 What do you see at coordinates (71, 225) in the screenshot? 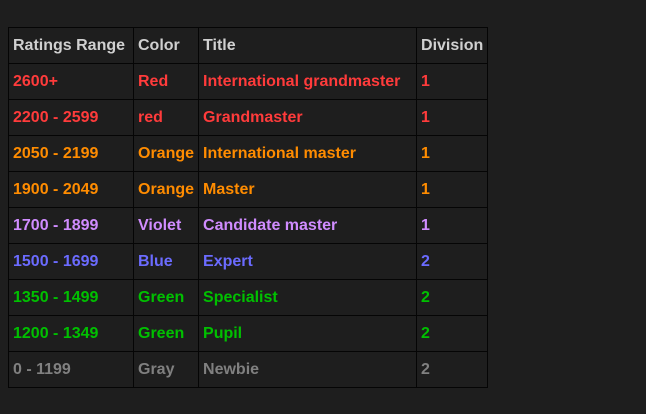
I see `cell-ratings-range: 1700 - 1899` at bounding box center [71, 225].